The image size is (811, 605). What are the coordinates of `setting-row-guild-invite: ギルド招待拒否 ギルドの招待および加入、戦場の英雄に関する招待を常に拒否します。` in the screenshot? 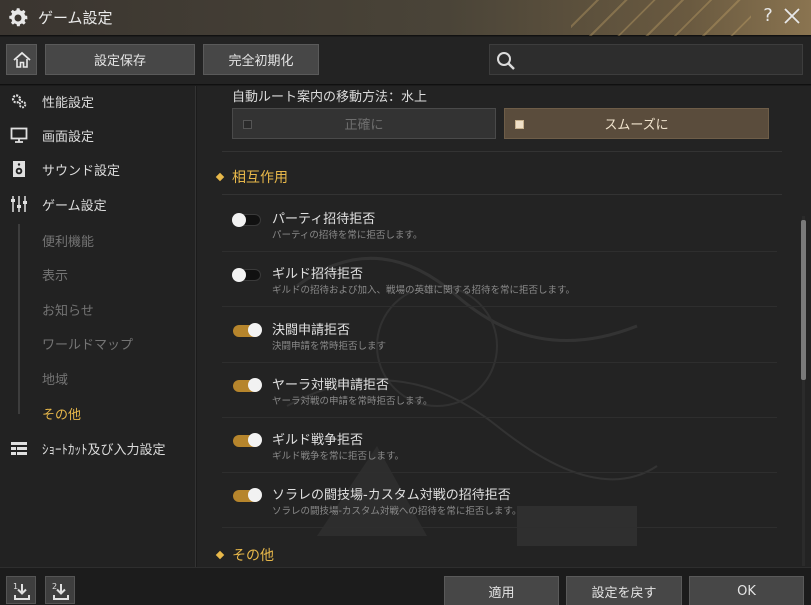 It's located at (499, 279).